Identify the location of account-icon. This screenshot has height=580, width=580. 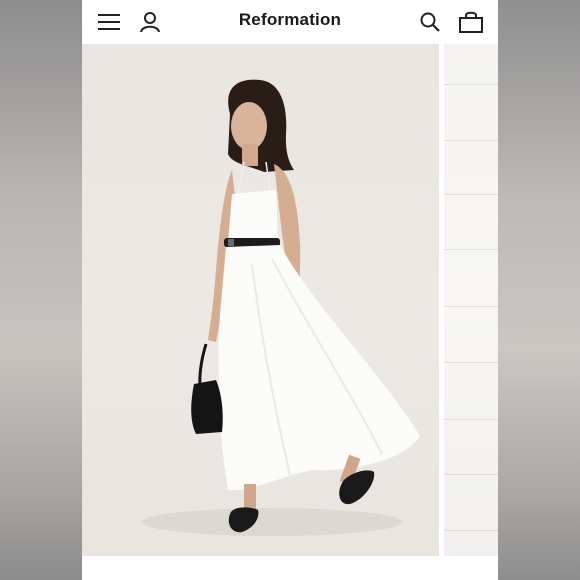
(150, 22).